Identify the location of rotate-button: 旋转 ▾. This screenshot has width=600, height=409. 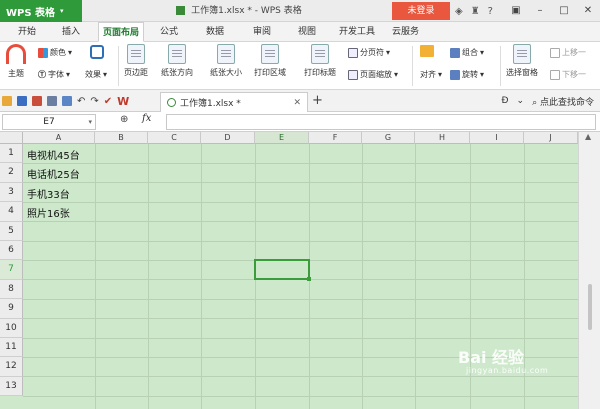
(467, 74).